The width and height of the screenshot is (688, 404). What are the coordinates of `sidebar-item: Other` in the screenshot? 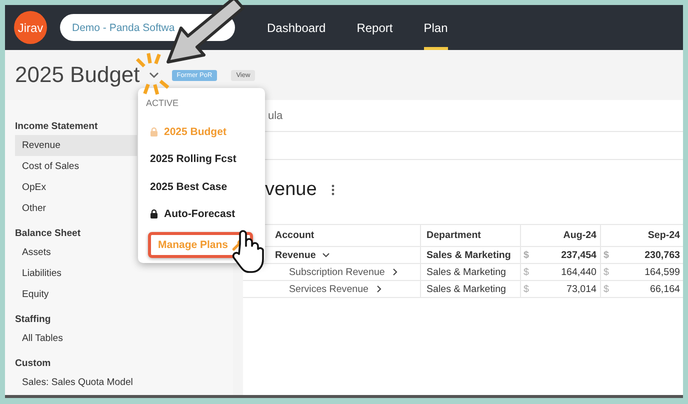 It's located at (76, 208).